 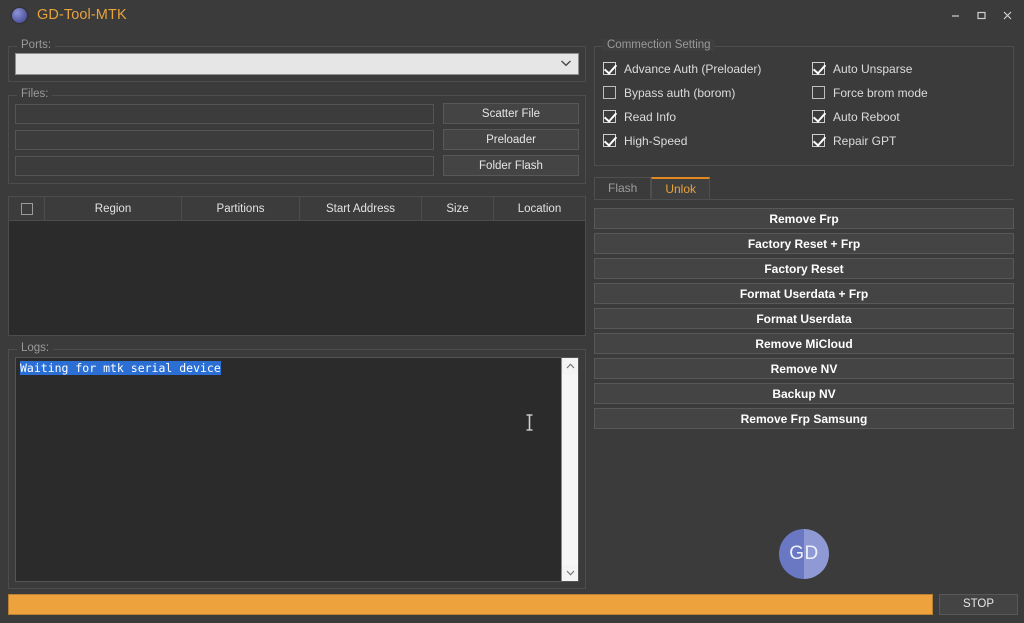 I want to click on remove-nv-button: Remove NV, so click(x=804, y=368).